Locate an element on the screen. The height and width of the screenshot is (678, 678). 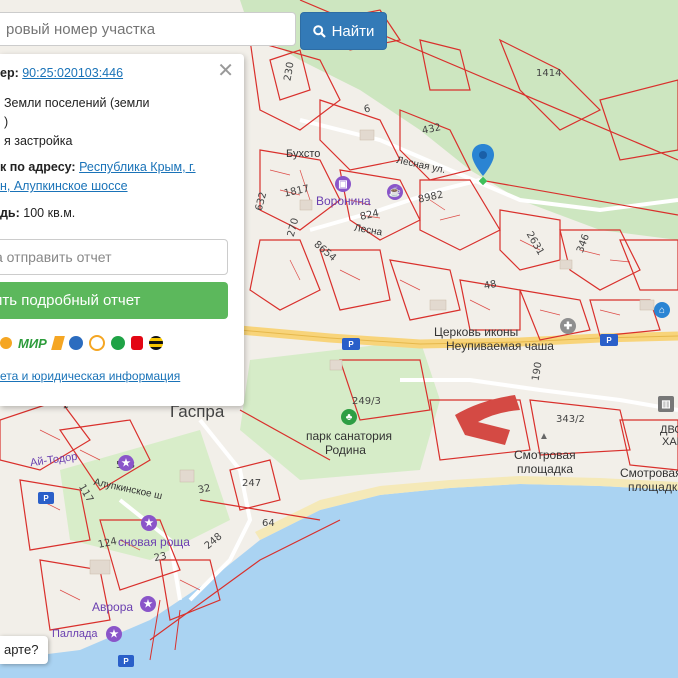
beeline-icon is located at coordinates (155, 343).